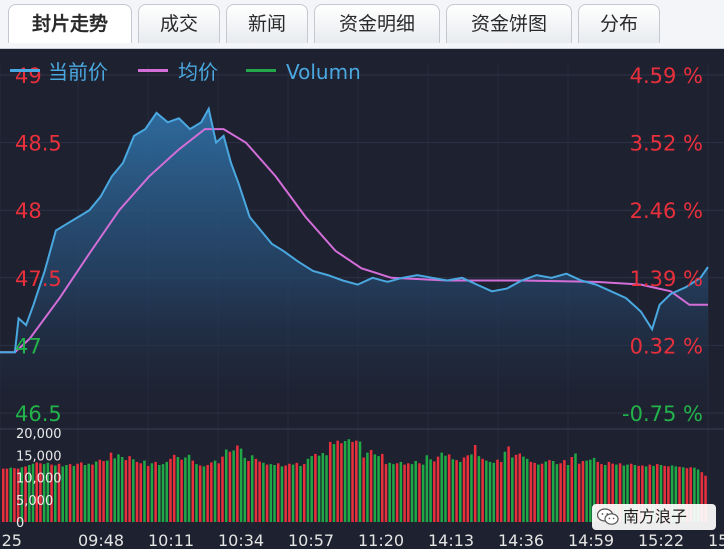 The image size is (724, 549). I want to click on time-tick-label: 14:13, so click(451, 540).